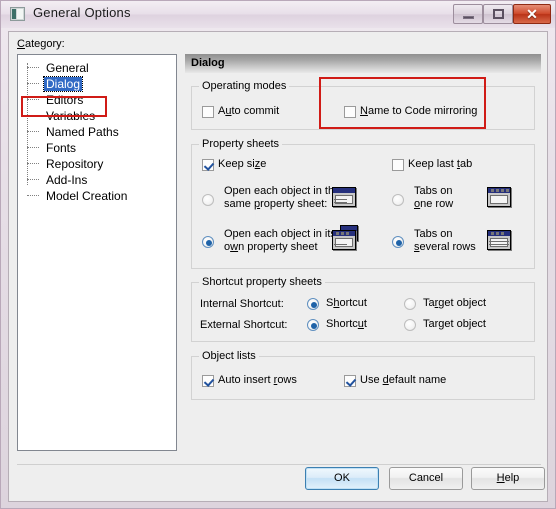  What do you see at coordinates (468, 14) in the screenshot?
I see `minimize-button` at bounding box center [468, 14].